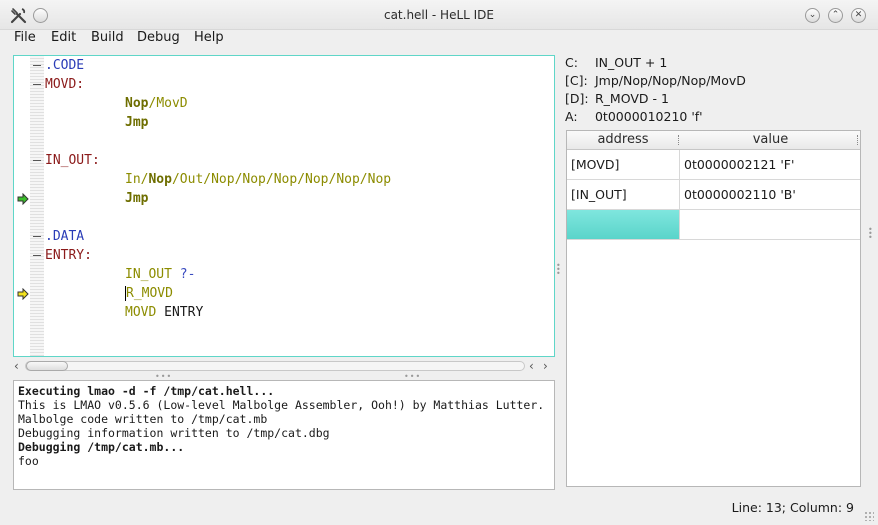 Image resolution: width=878 pixels, height=525 pixels. What do you see at coordinates (770, 225) in the screenshot?
I see `table-cell-value` at bounding box center [770, 225].